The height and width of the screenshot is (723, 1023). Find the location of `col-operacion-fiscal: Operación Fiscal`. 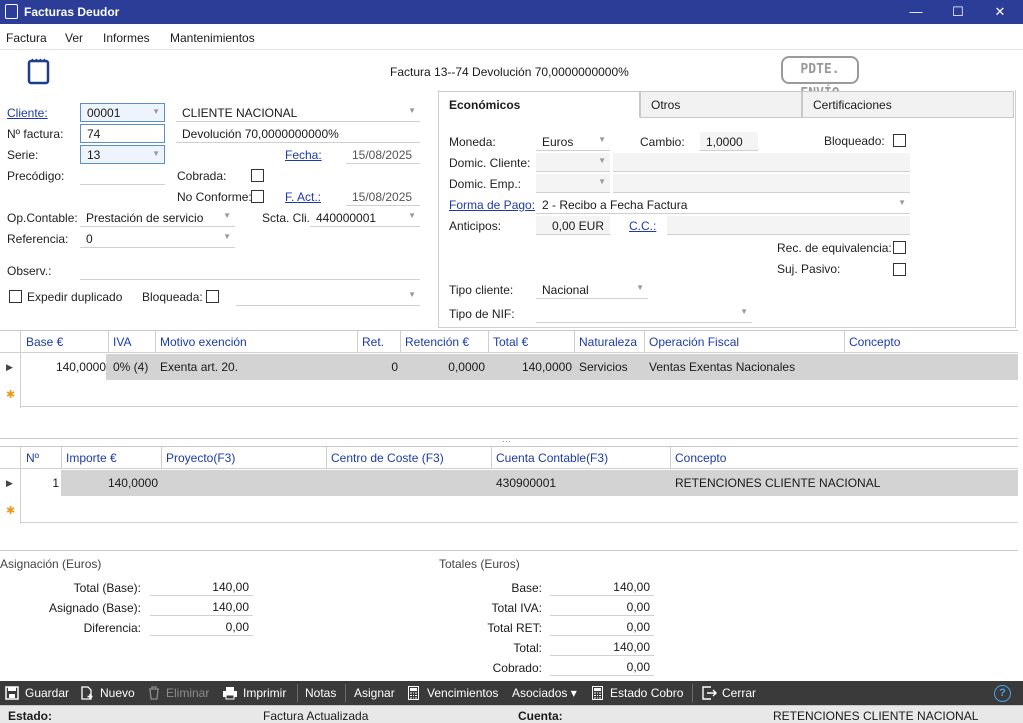

col-operacion-fiscal: Operación Fiscal is located at coordinates (694, 342).